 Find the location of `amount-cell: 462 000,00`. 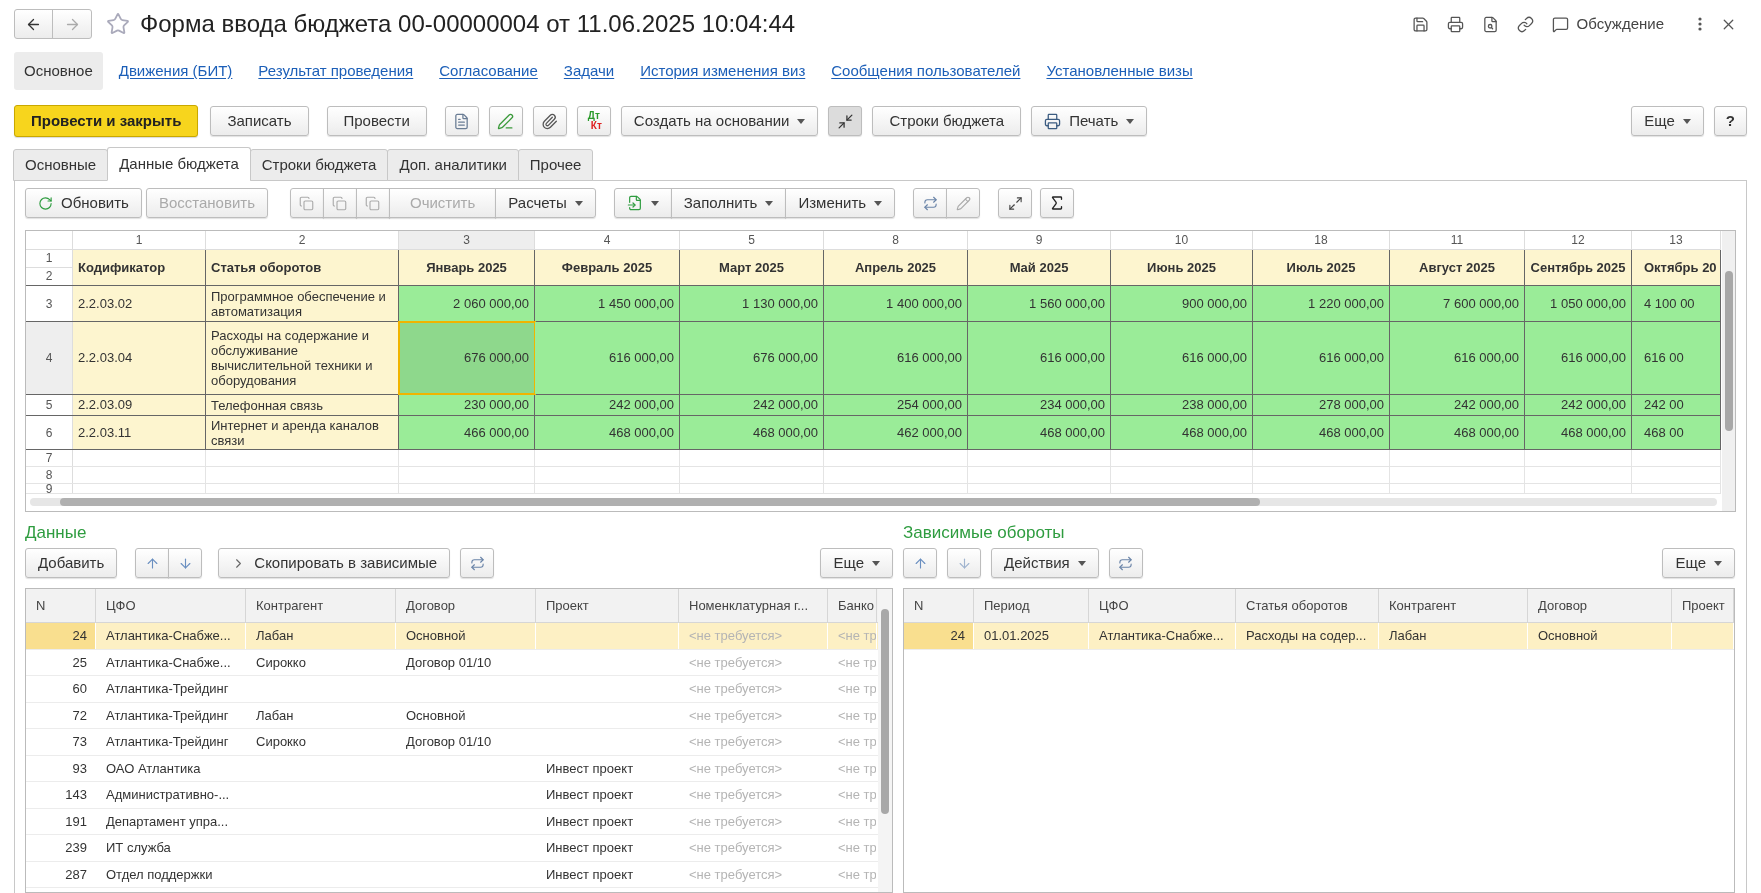

amount-cell: 462 000,00 is located at coordinates (896, 432).